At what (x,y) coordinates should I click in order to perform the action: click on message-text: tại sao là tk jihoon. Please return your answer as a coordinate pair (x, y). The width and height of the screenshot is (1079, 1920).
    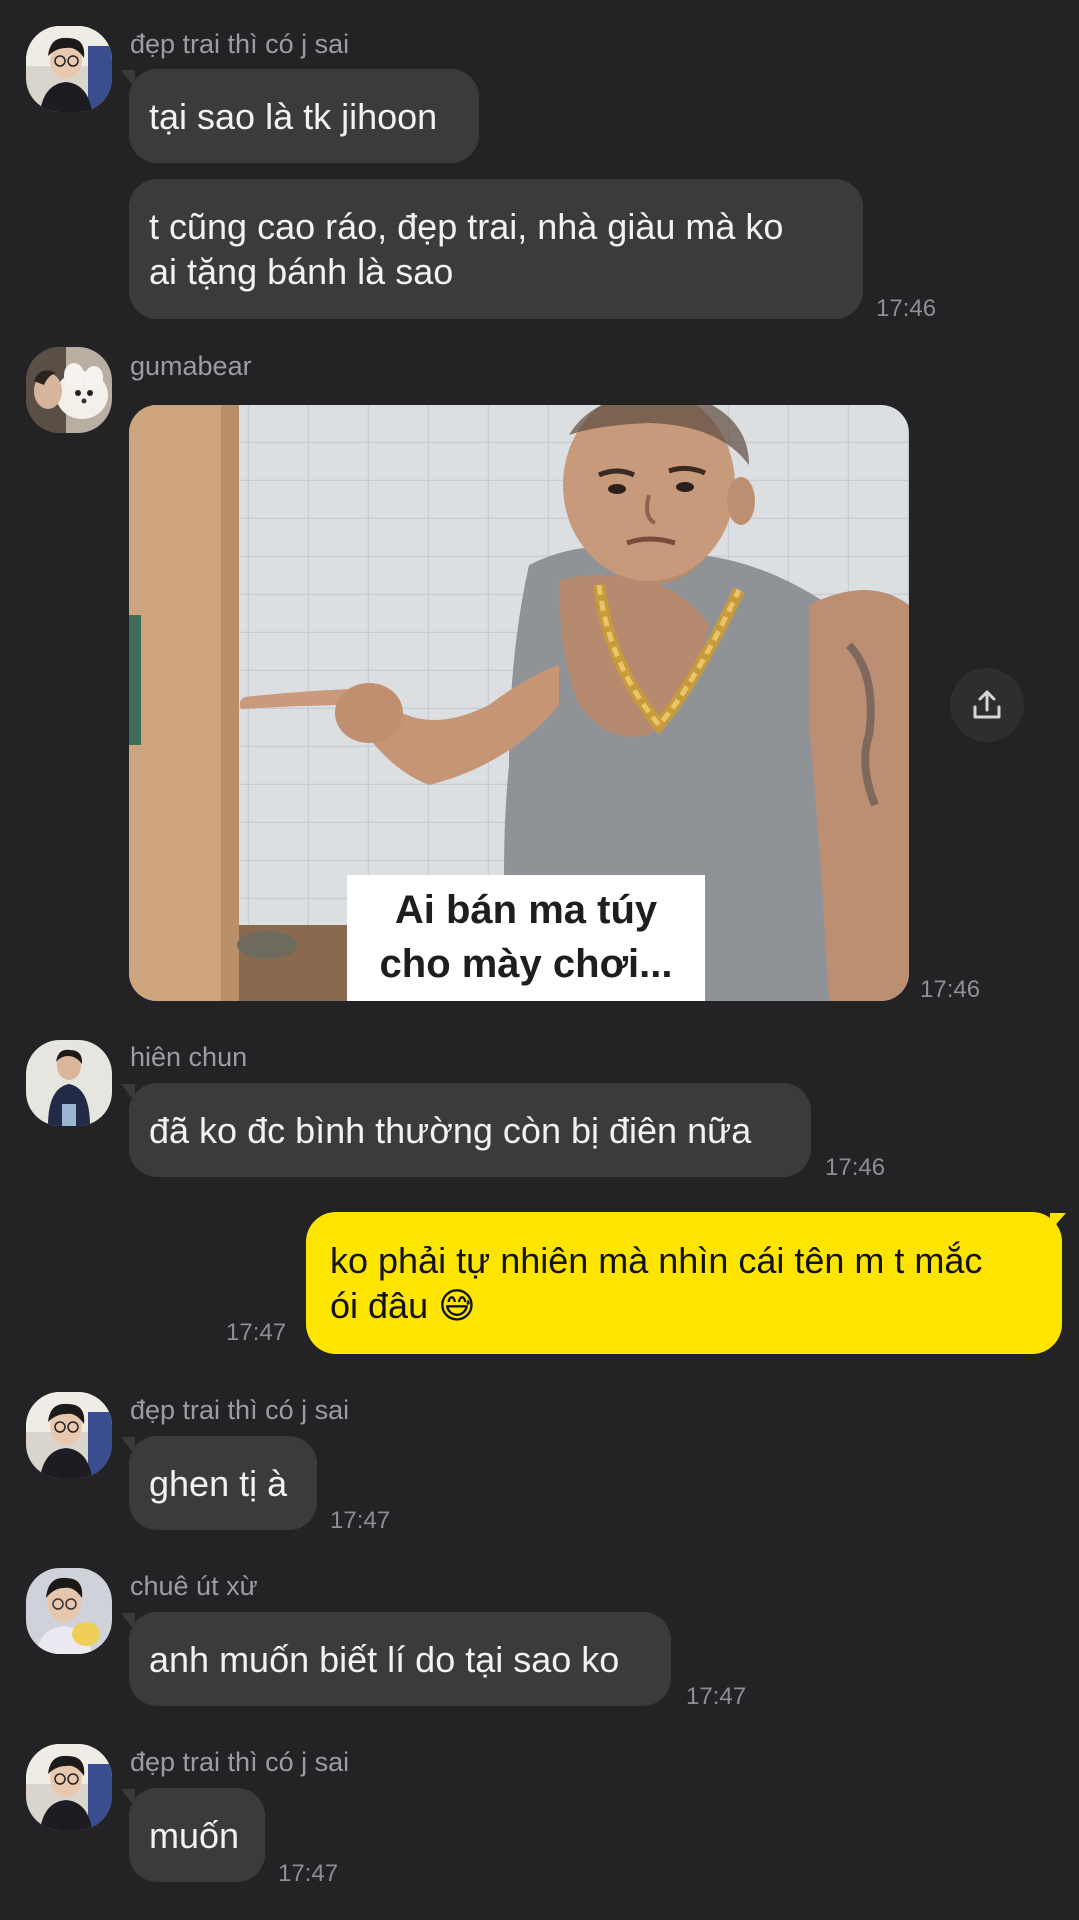
    Looking at the image, I should click on (293, 116).